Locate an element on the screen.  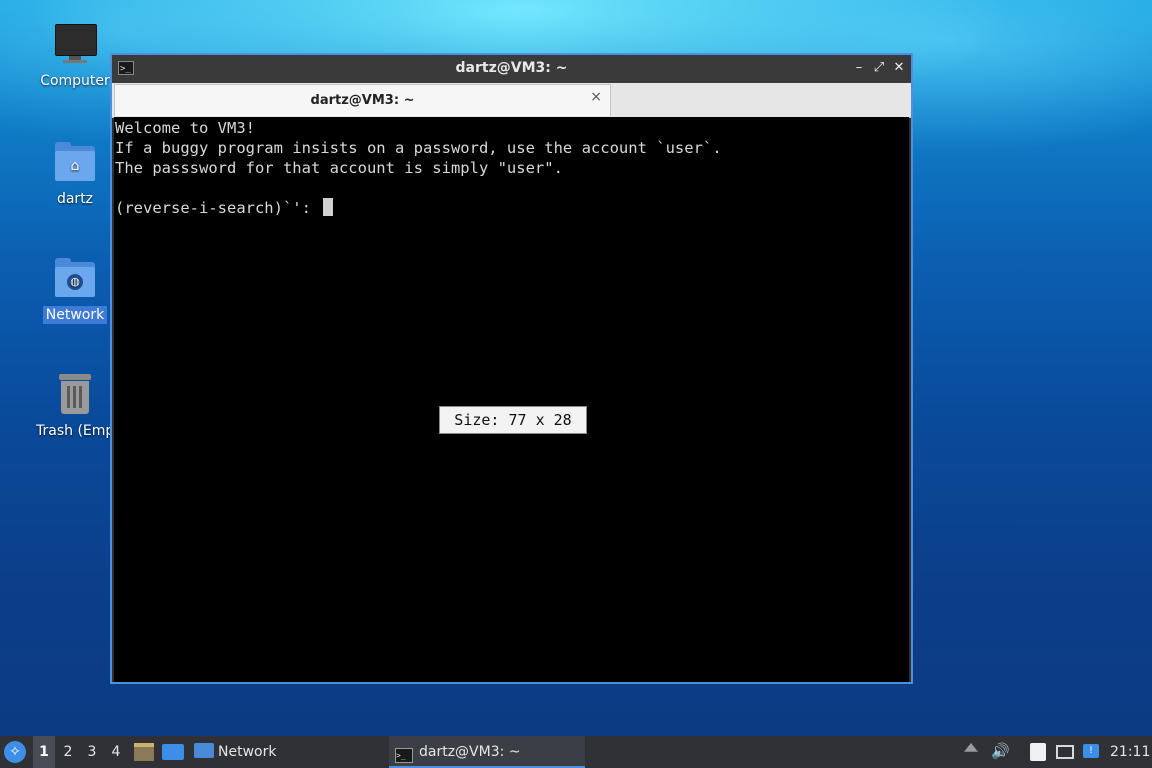
maximize-button: ⤢ is located at coordinates (879, 68).